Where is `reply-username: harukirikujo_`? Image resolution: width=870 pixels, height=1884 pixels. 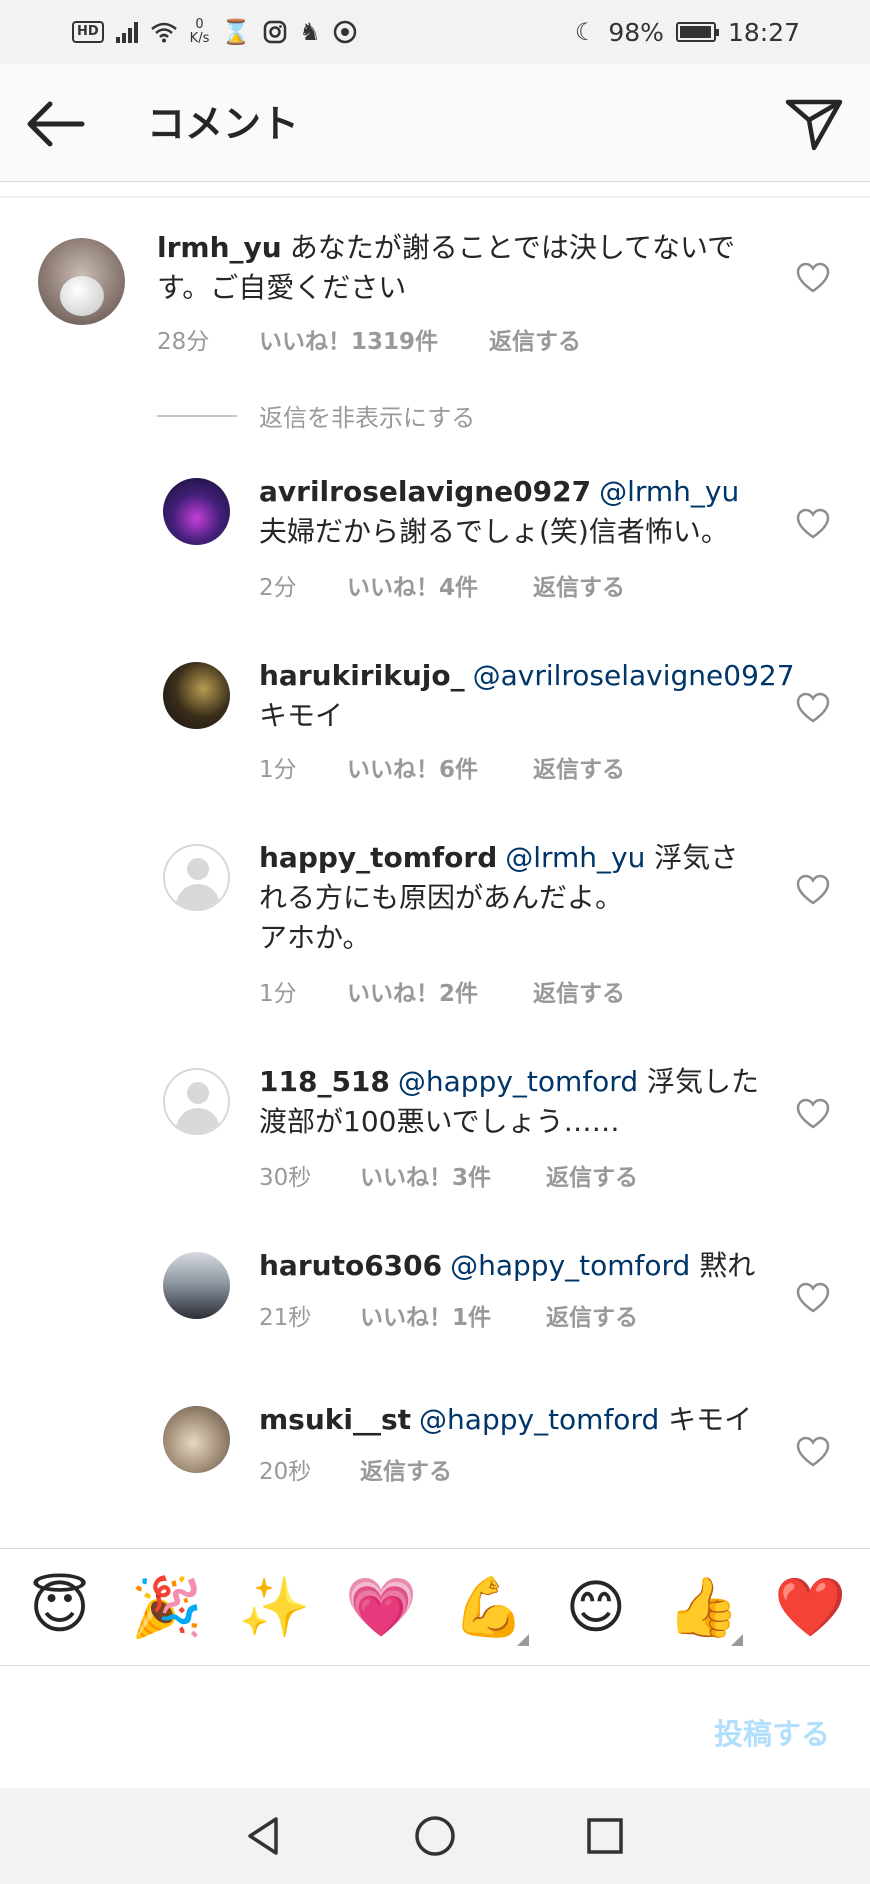
reply-username: harukirikujo_ is located at coordinates (362, 675).